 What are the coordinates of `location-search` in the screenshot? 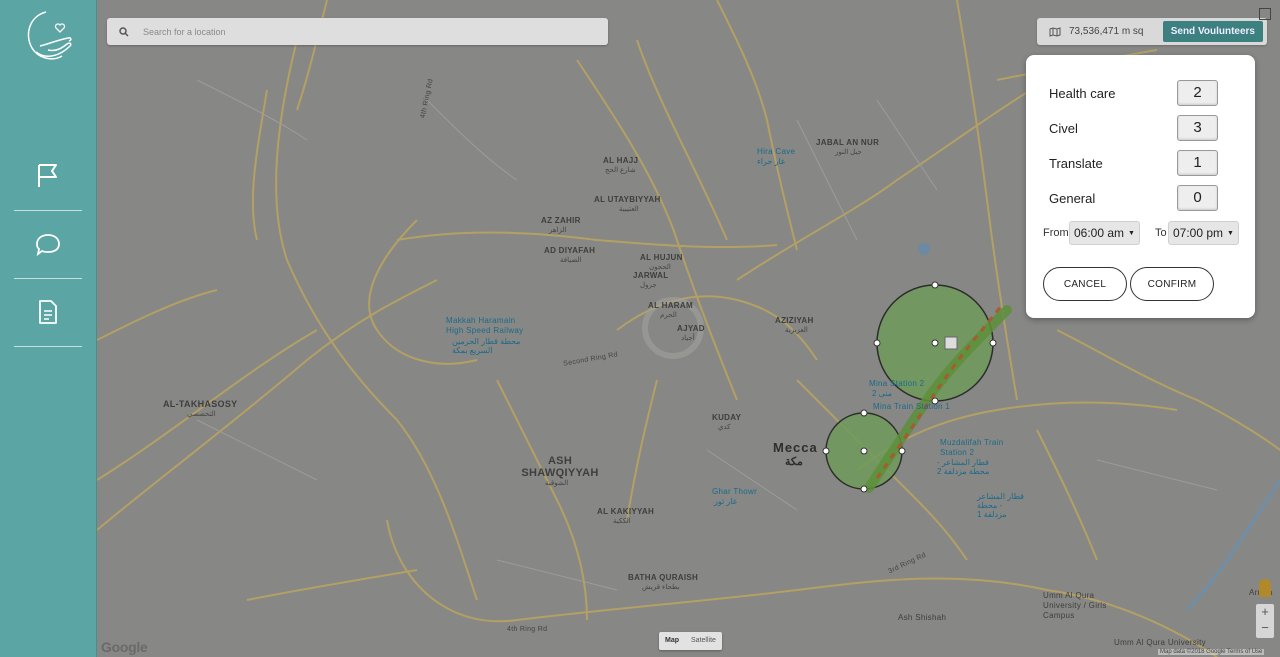 It's located at (357, 31).